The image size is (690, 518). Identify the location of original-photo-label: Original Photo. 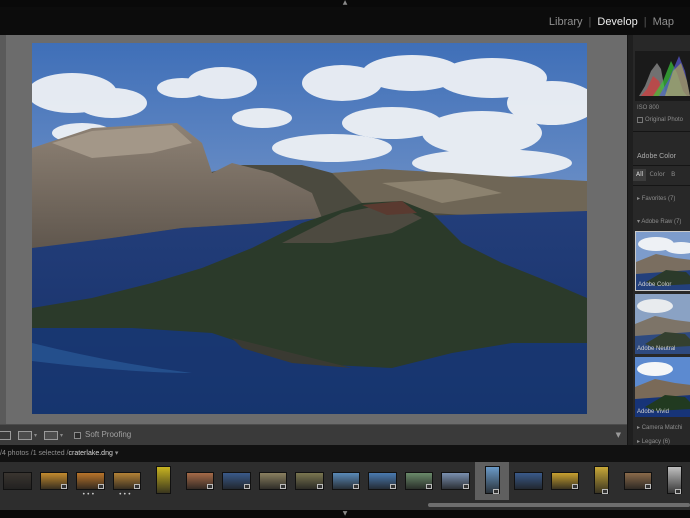
(664, 120).